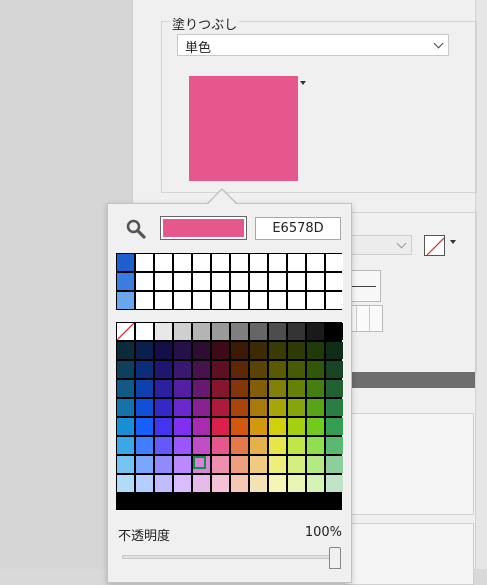 The height and width of the screenshot is (585, 487). What do you see at coordinates (335, 558) in the screenshot?
I see `opacity-slider-thumb` at bounding box center [335, 558].